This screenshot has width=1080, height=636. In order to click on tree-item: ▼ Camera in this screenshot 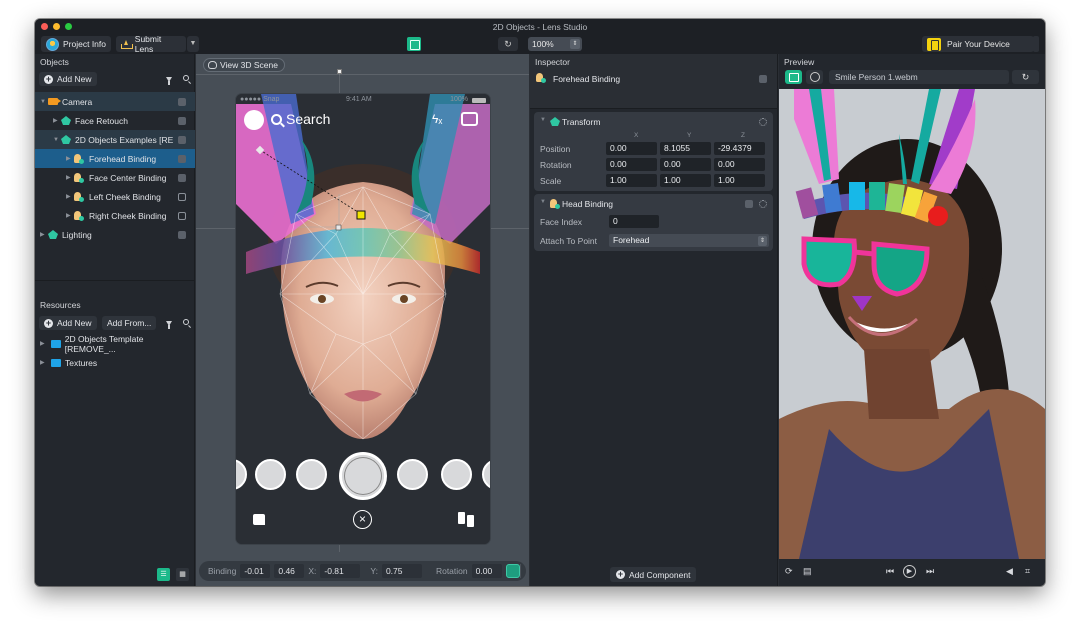, I will do `click(115, 101)`.